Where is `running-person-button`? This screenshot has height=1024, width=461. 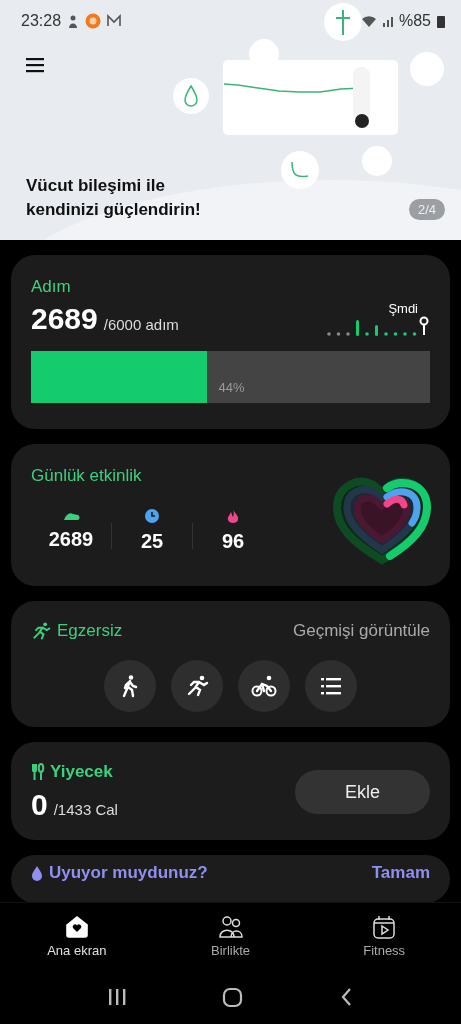 running-person-button is located at coordinates (197, 686).